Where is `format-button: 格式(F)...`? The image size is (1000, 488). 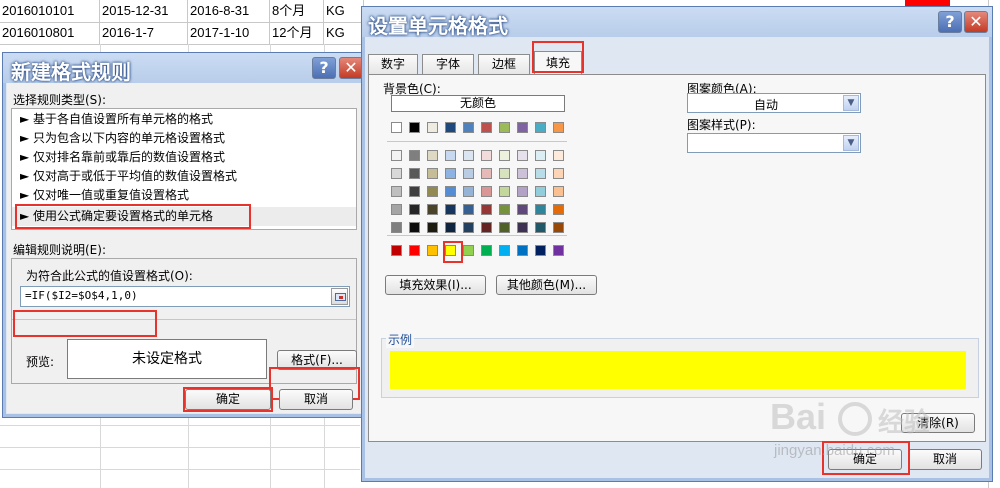 format-button: 格式(F)... is located at coordinates (317, 360).